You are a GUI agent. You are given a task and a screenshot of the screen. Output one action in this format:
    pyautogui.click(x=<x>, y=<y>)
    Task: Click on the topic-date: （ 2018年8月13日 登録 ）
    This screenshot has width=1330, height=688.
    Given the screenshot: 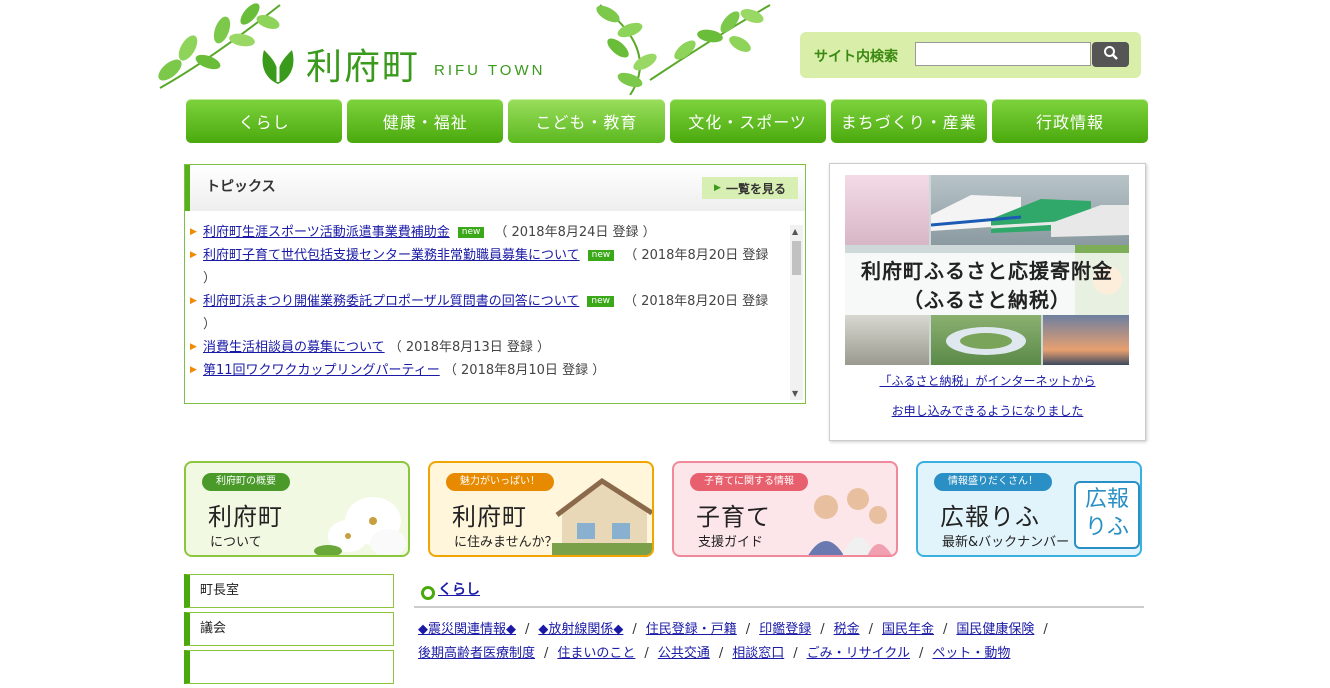 What is the action you would take?
    pyautogui.click(x=469, y=347)
    